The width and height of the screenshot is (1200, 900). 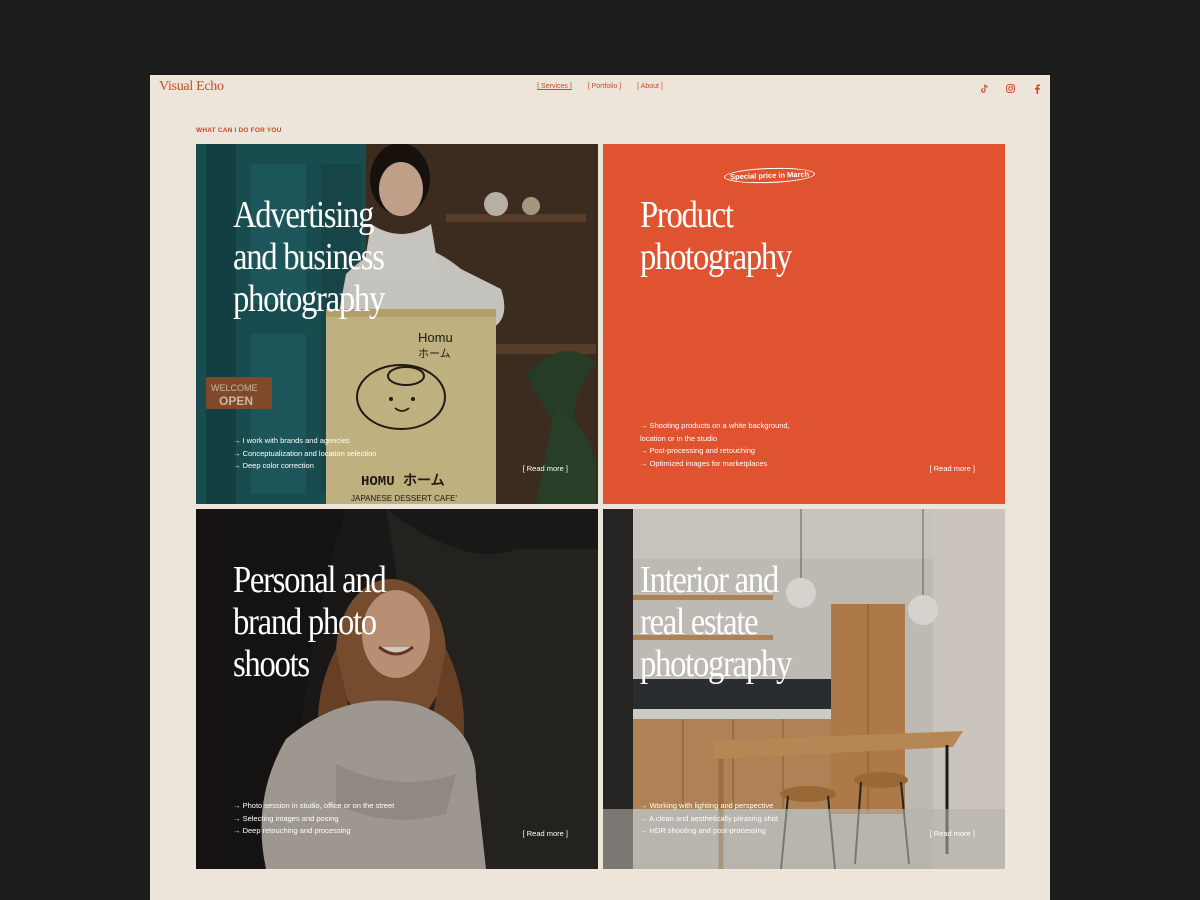 What do you see at coordinates (239, 130) in the screenshot?
I see `section-eyebrow: WHAT CAN I DO FOR YOU` at bounding box center [239, 130].